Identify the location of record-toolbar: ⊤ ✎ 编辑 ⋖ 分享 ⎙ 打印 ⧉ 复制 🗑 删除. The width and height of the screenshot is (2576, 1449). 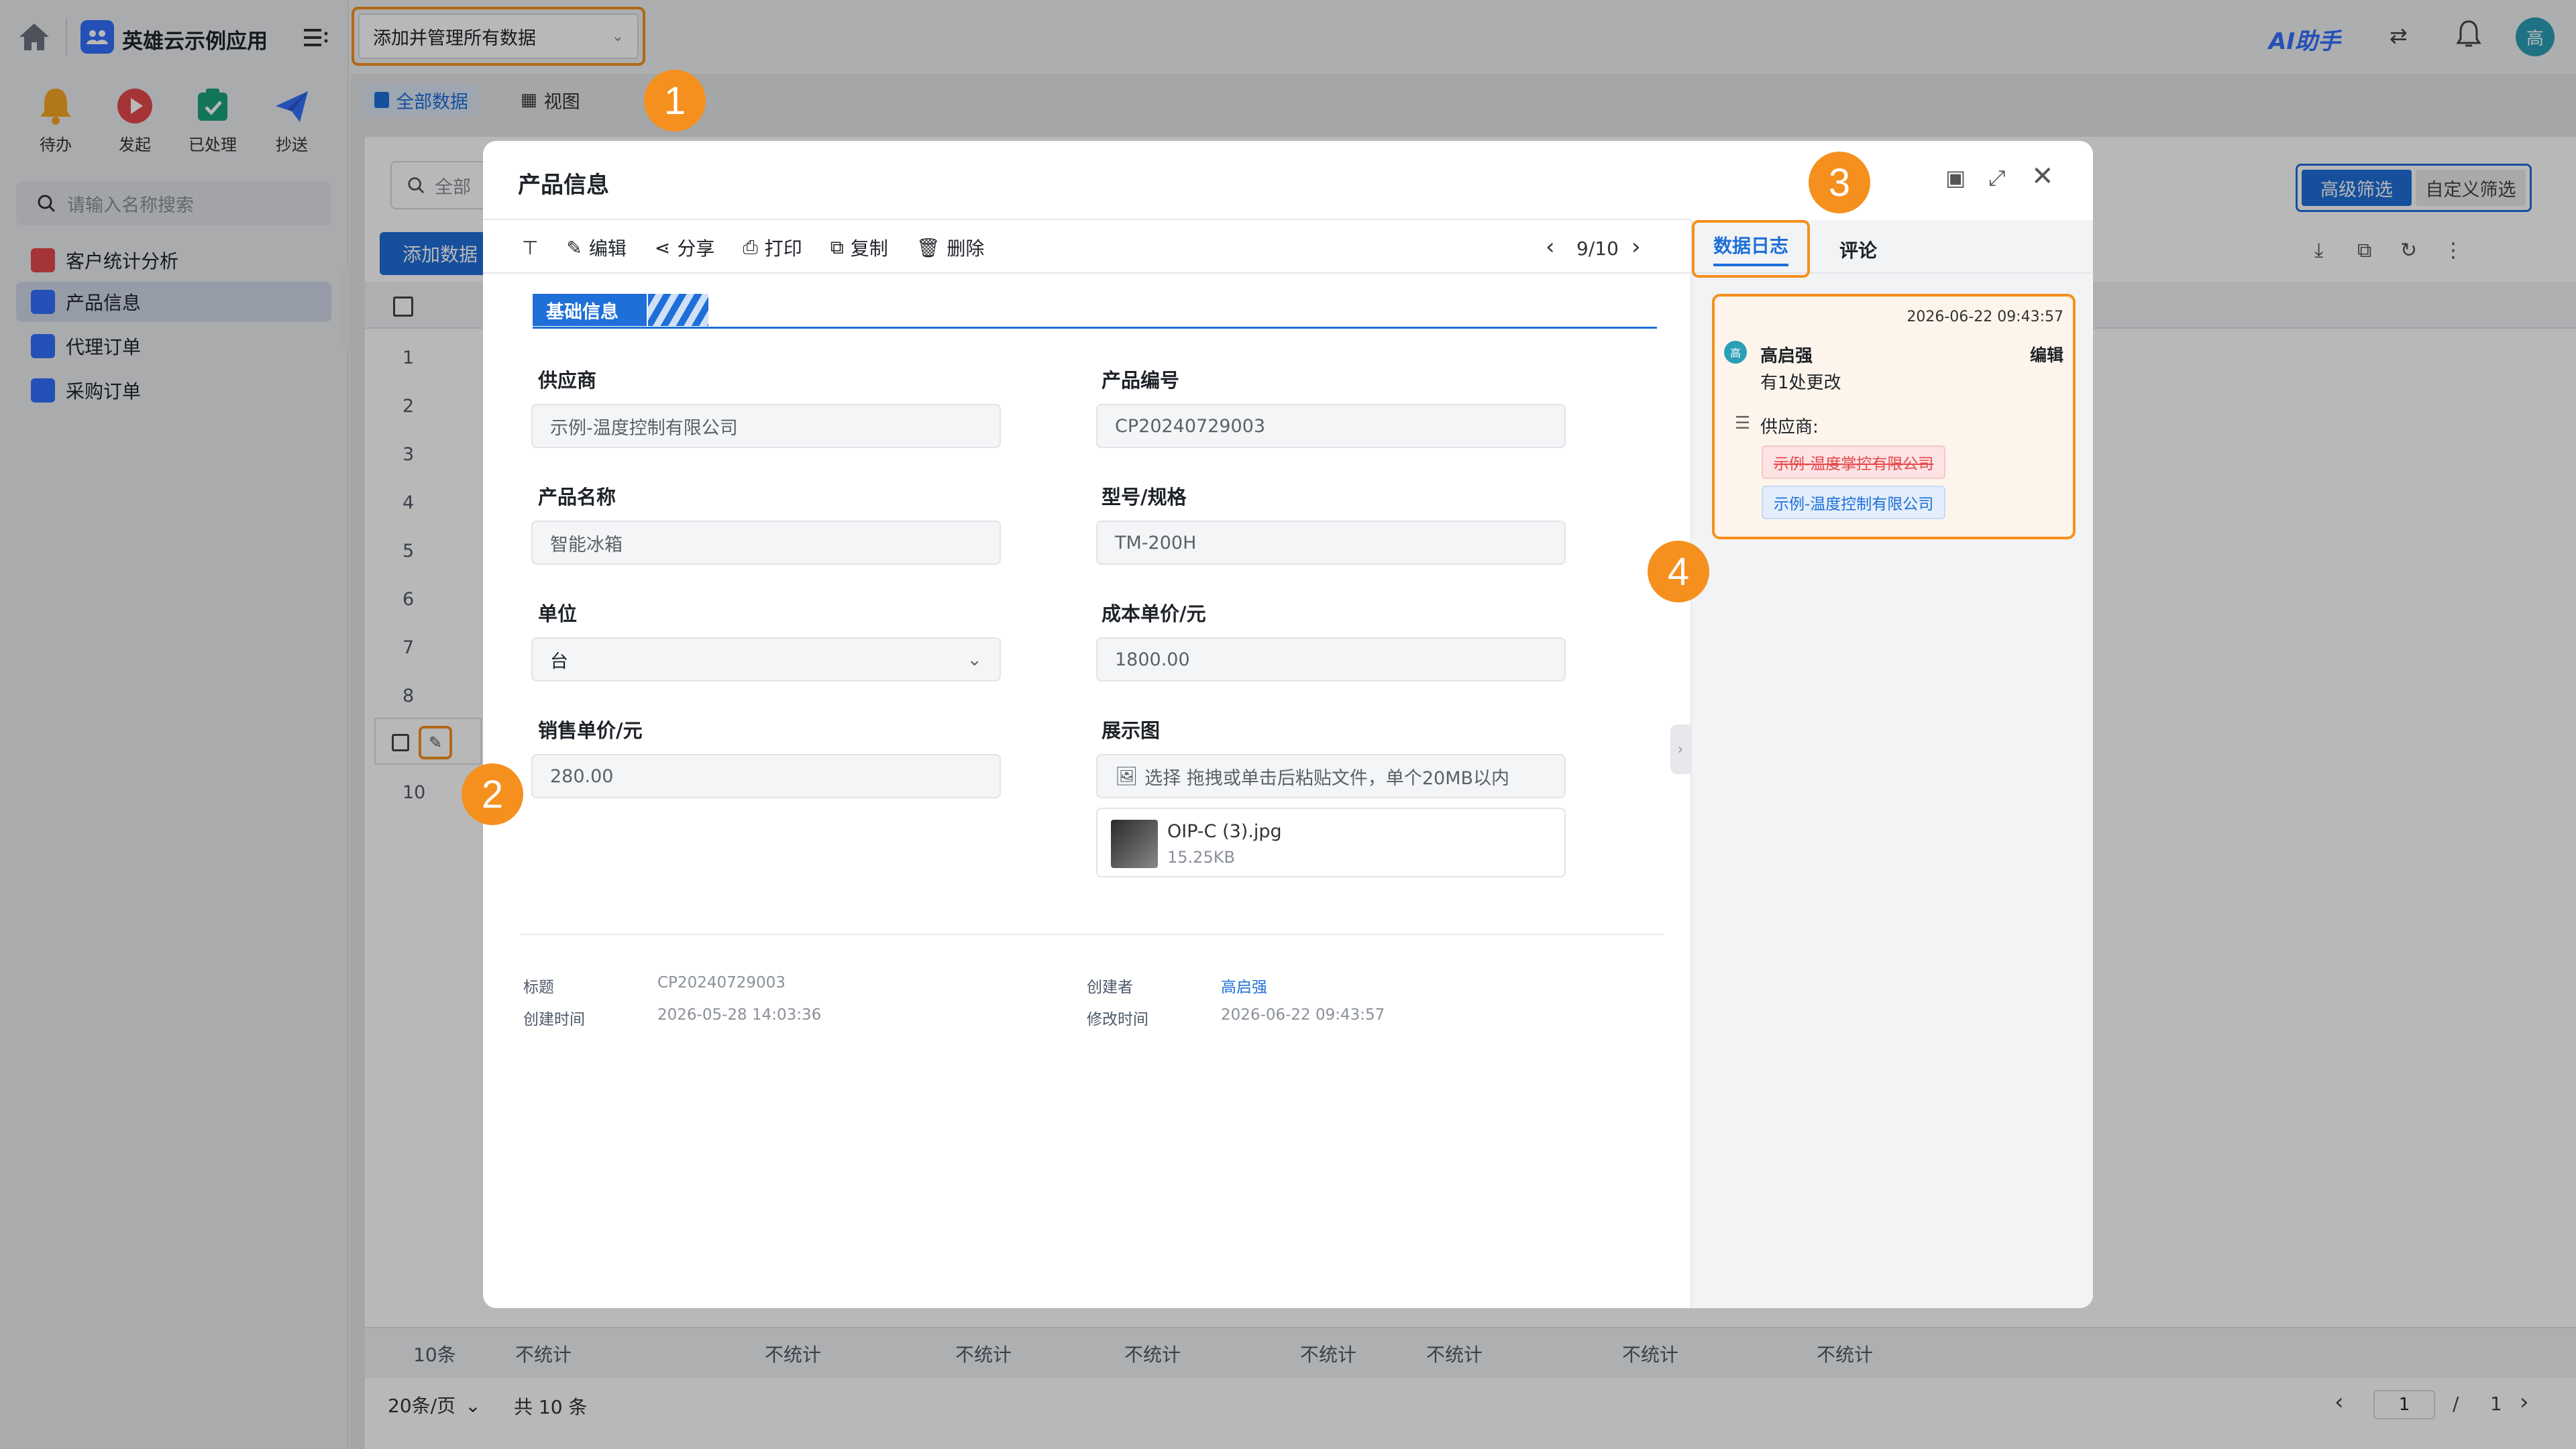
(767, 247).